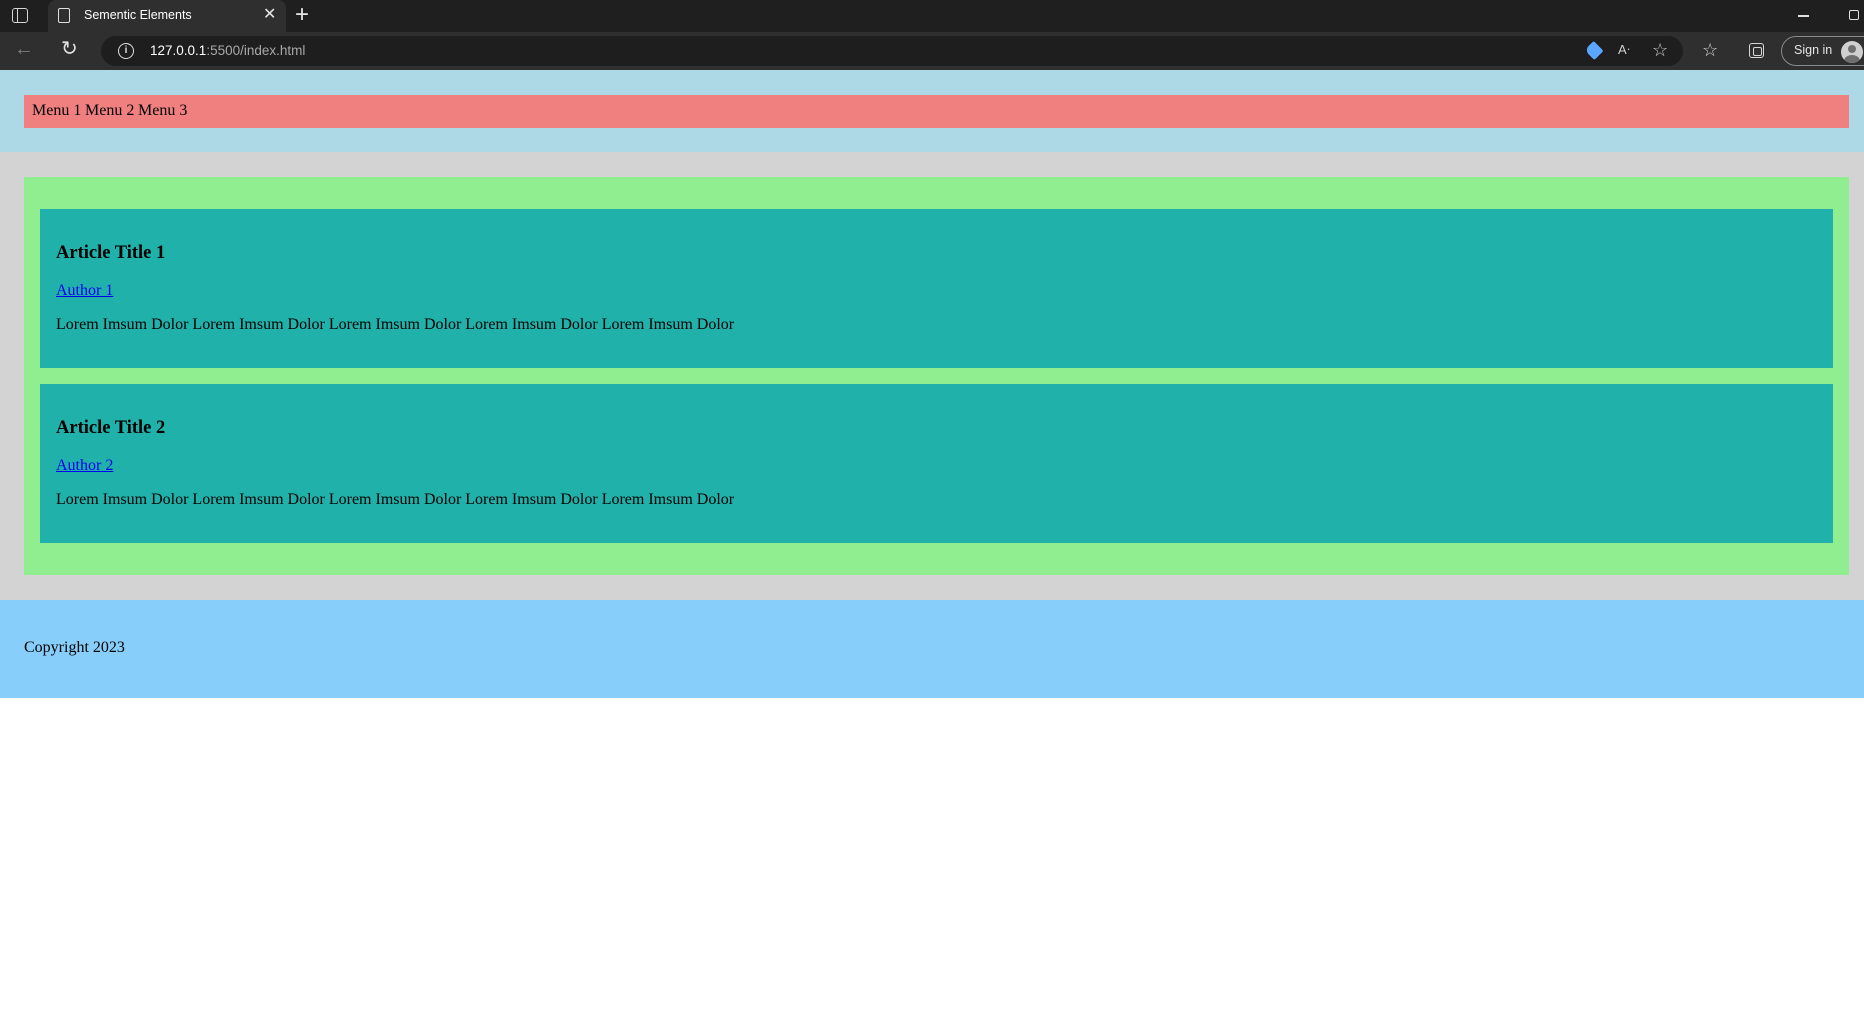  What do you see at coordinates (109, 111) in the screenshot?
I see `menu-item-2: Menu 2` at bounding box center [109, 111].